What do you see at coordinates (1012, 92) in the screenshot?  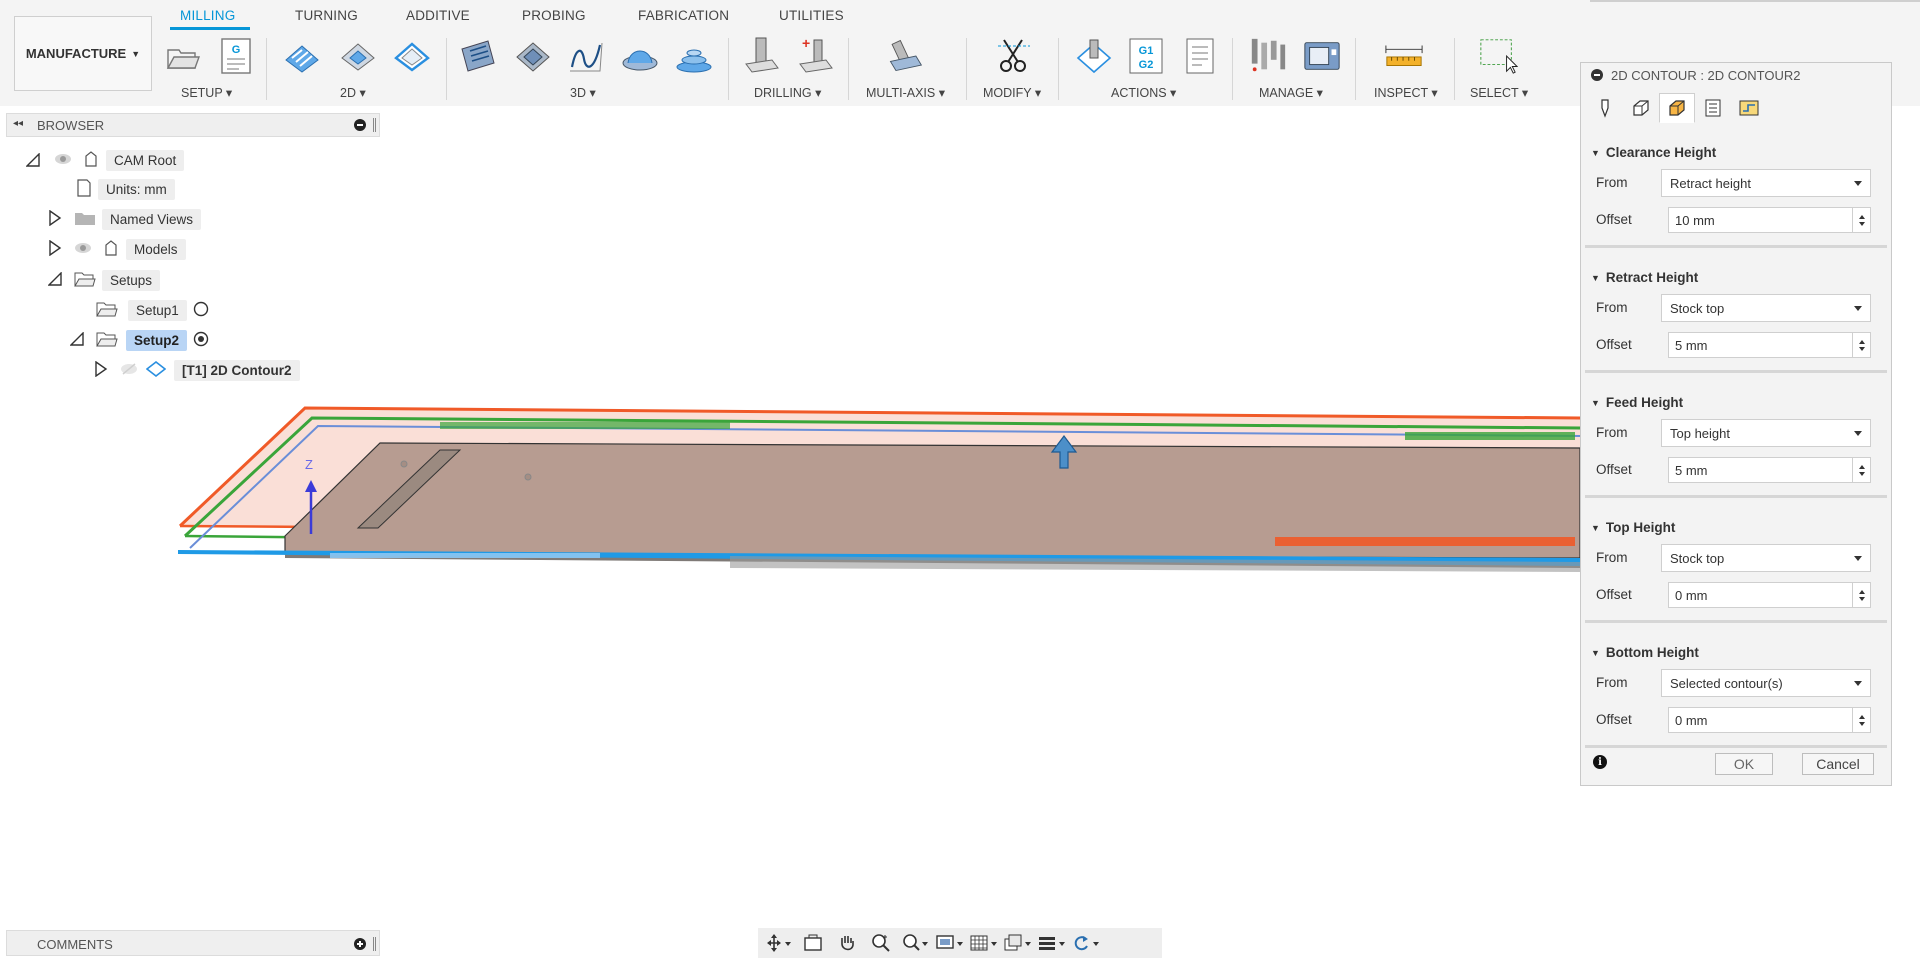 I see `group-modify: MODIFY ▾` at bounding box center [1012, 92].